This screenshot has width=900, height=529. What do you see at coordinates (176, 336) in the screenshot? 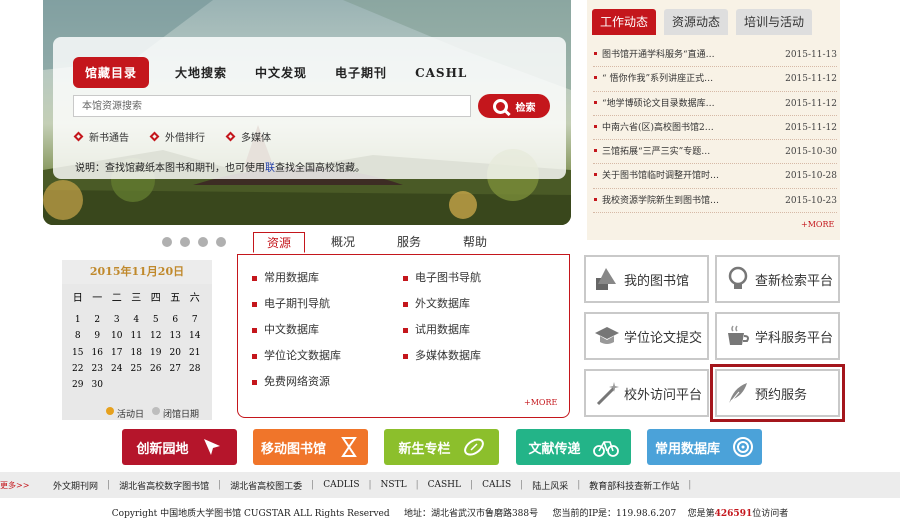
I see `calendar-day: 13` at bounding box center [176, 336].